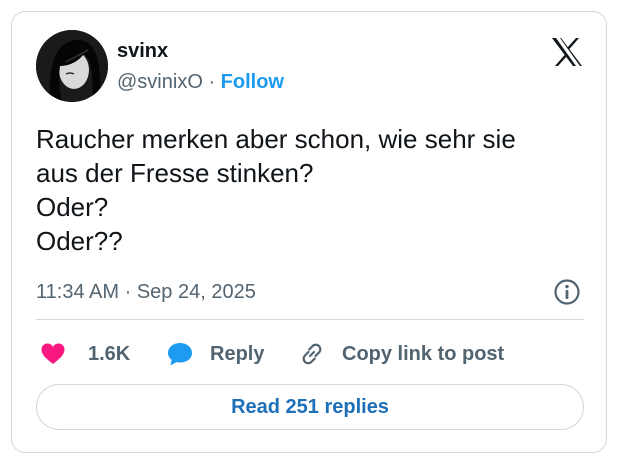 The width and height of the screenshot is (620, 466). Describe the element at coordinates (196, 292) in the screenshot. I see `post-date: Sep 24, 2025` at that location.